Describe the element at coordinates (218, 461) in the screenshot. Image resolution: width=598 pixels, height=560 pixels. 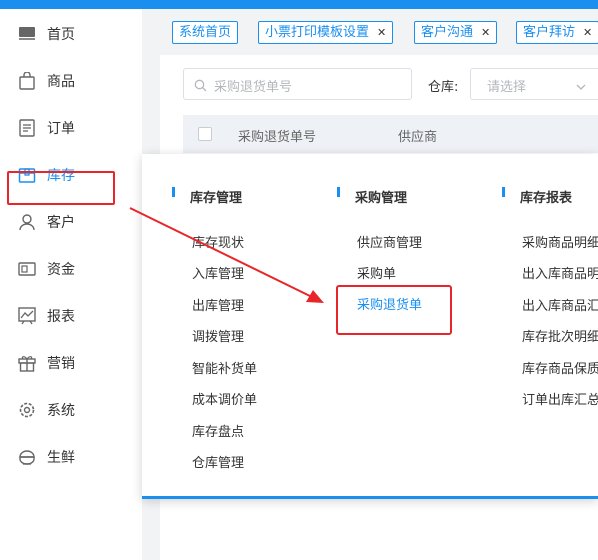
I see `menu-item: 仓库管理` at that location.